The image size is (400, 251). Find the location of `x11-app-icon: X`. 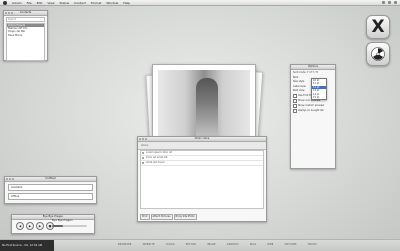

x11-app-icon: X is located at coordinates (378, 27).